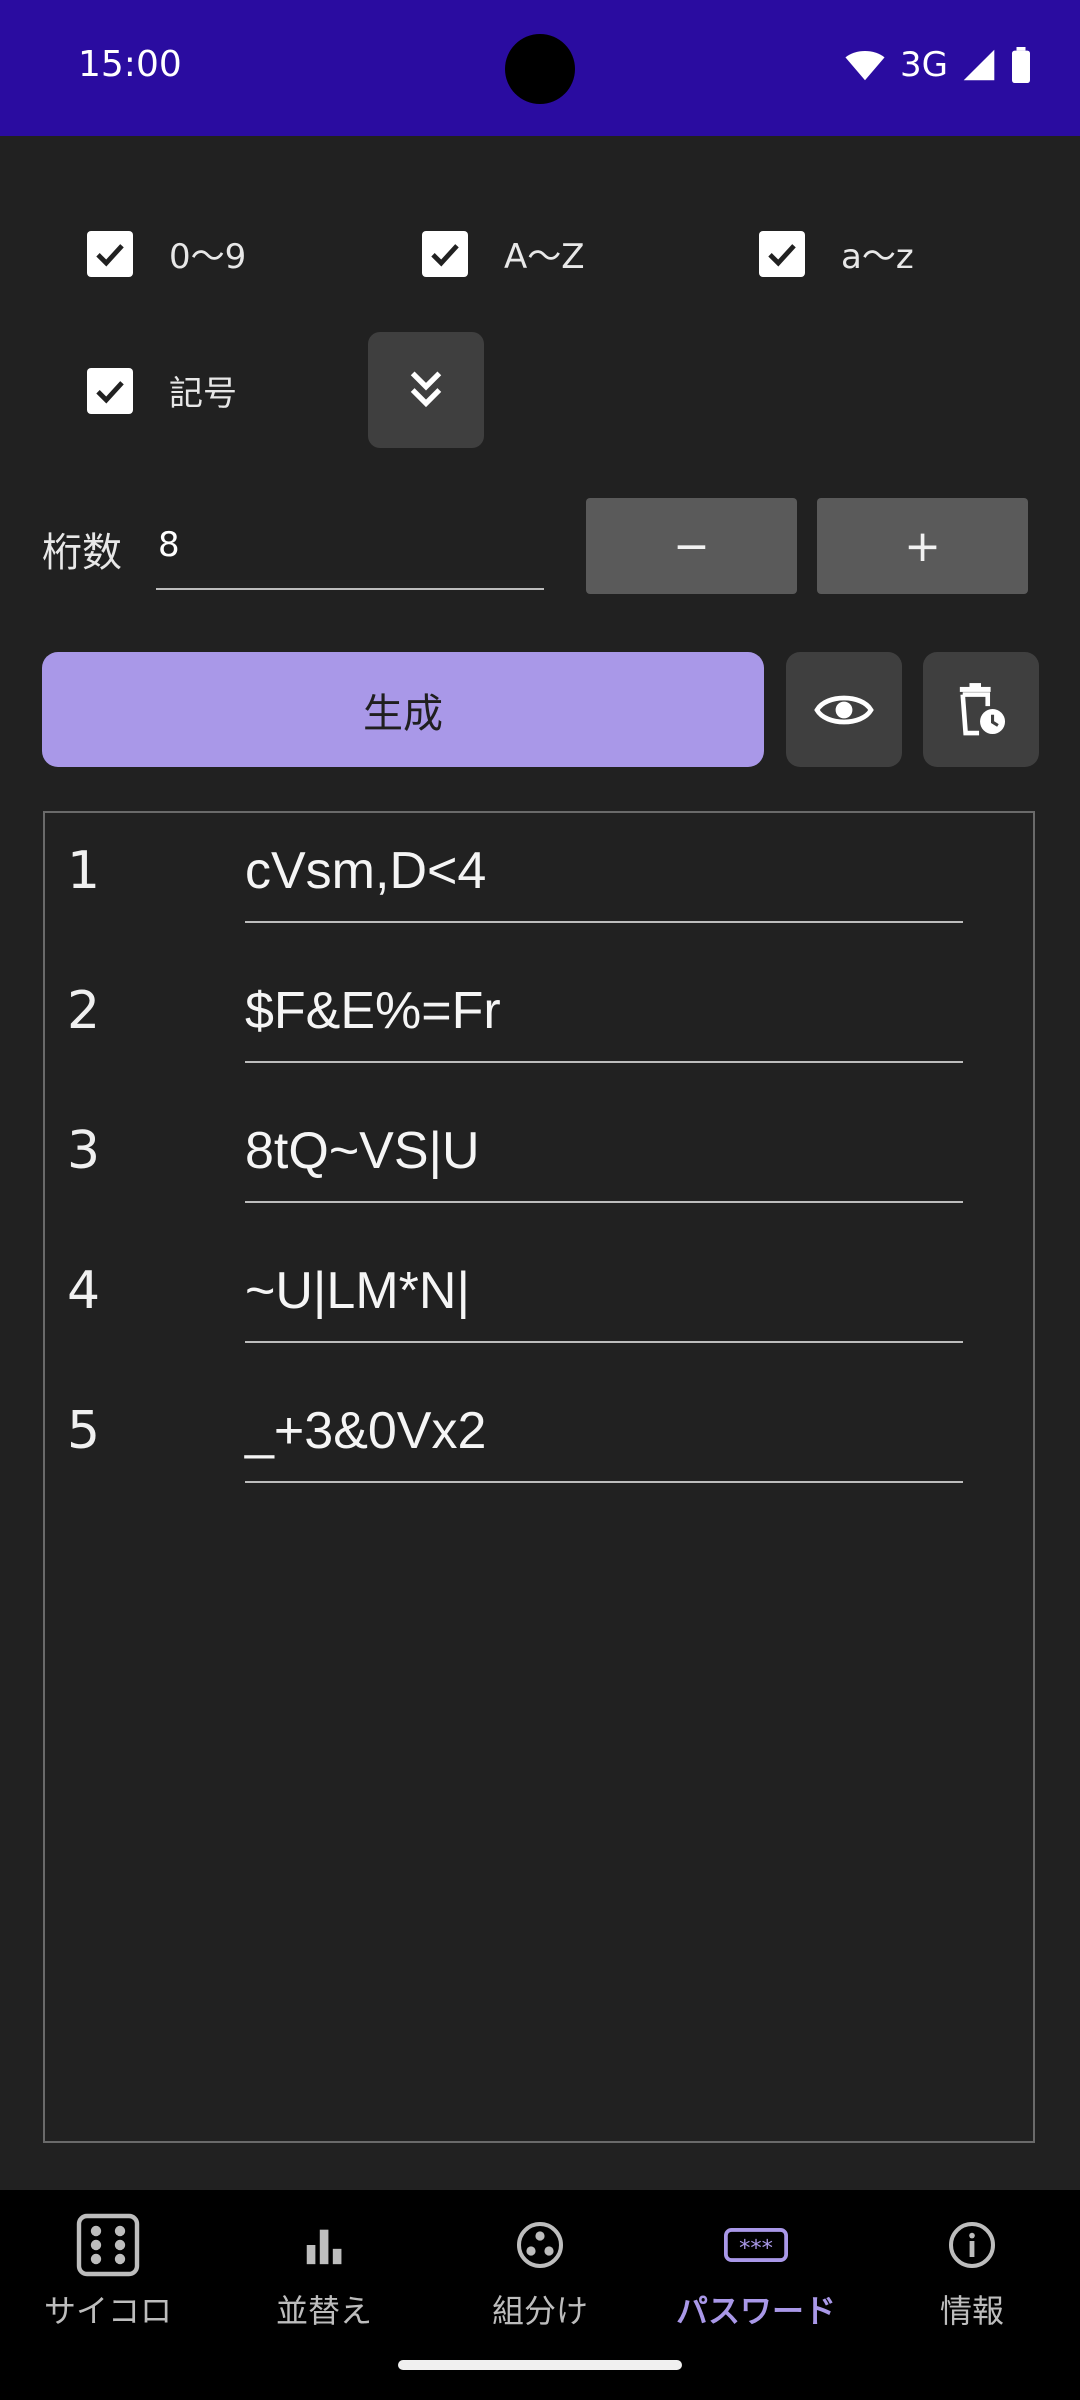  I want to click on checkbox-uppercase-box, so click(445, 253).